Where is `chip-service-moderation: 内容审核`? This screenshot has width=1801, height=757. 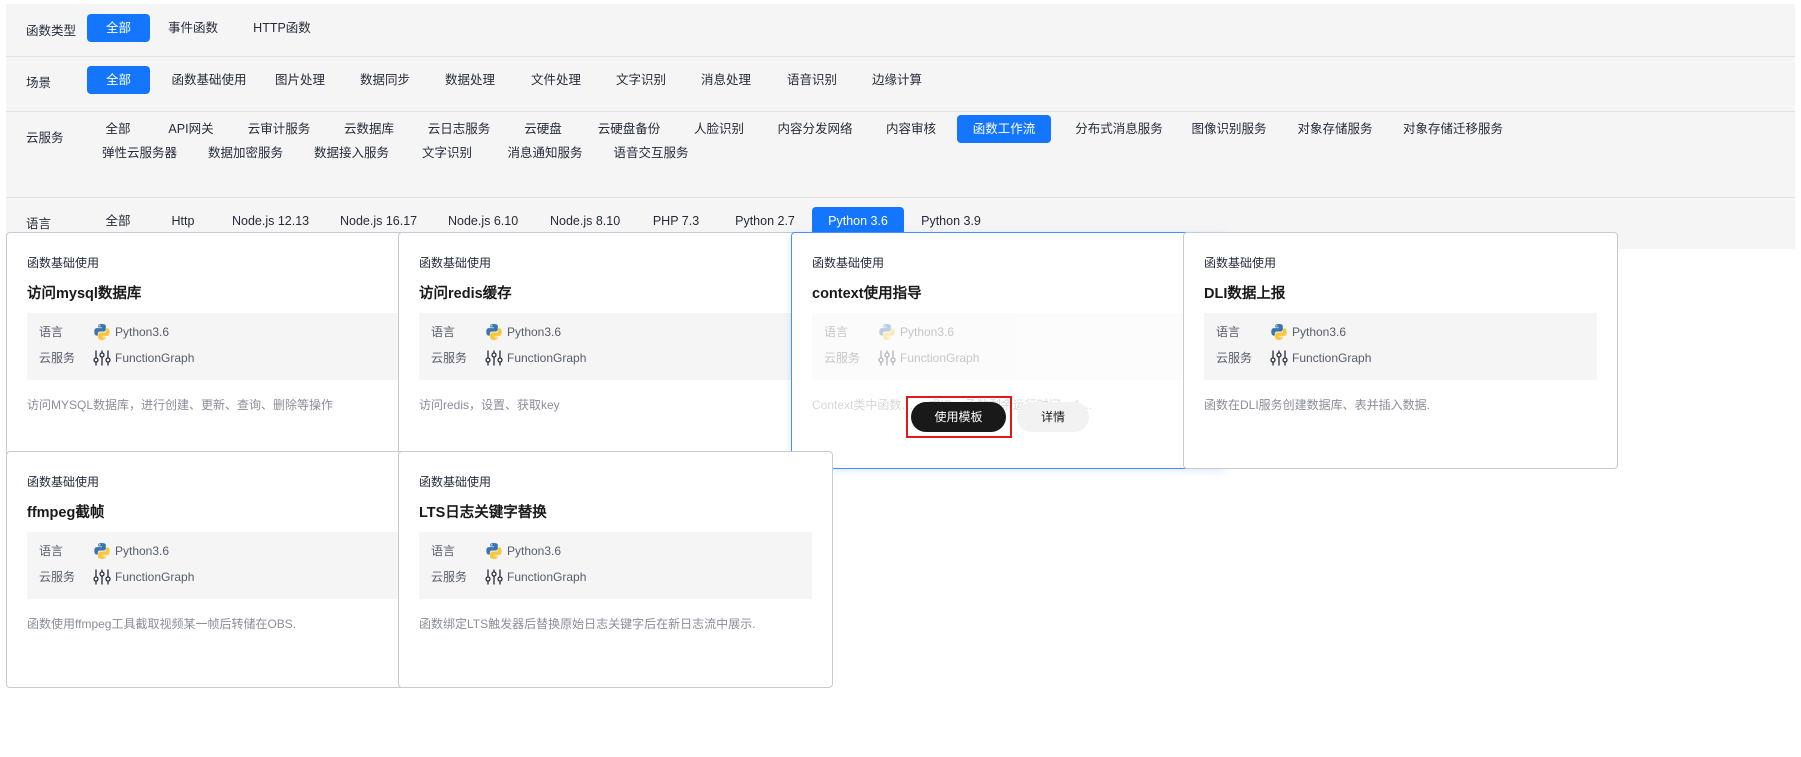 chip-service-moderation: 内容审核 is located at coordinates (911, 129).